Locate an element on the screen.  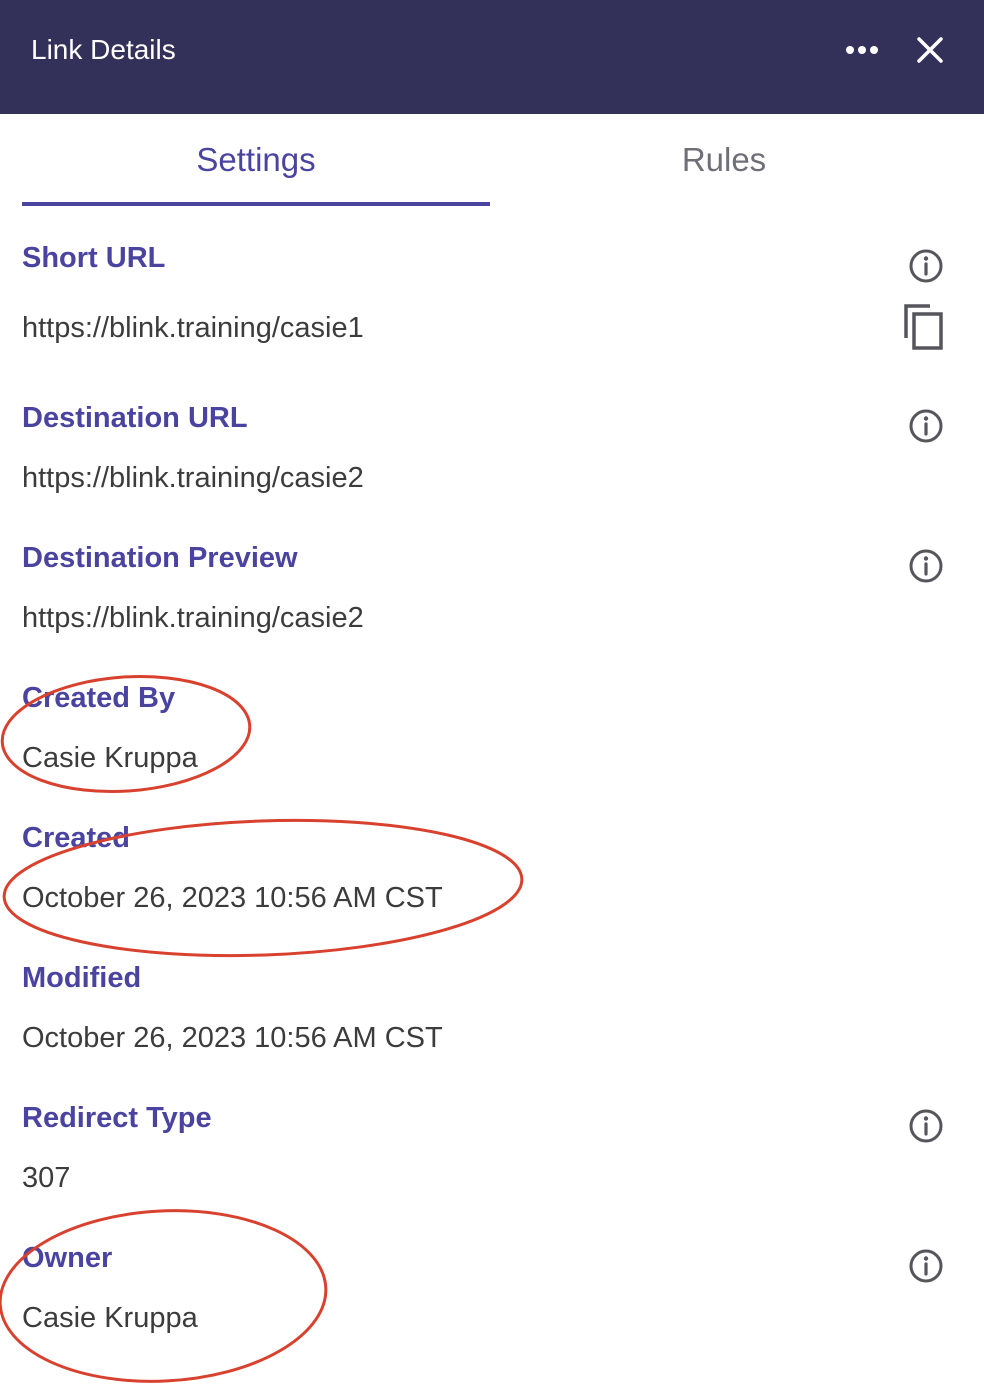
owner-label: Owner is located at coordinates (67, 1258).